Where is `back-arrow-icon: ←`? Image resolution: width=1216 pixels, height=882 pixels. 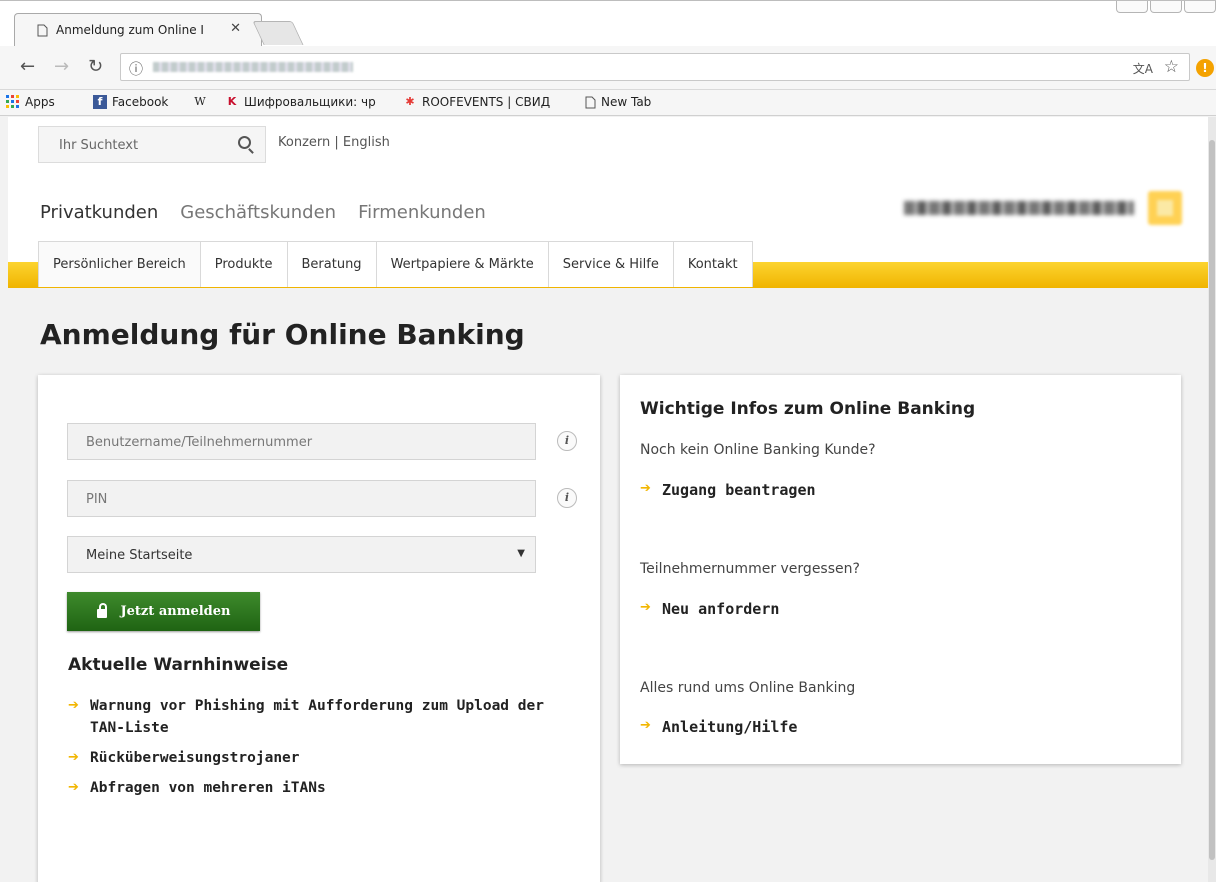 back-arrow-icon: ← is located at coordinates (27, 66).